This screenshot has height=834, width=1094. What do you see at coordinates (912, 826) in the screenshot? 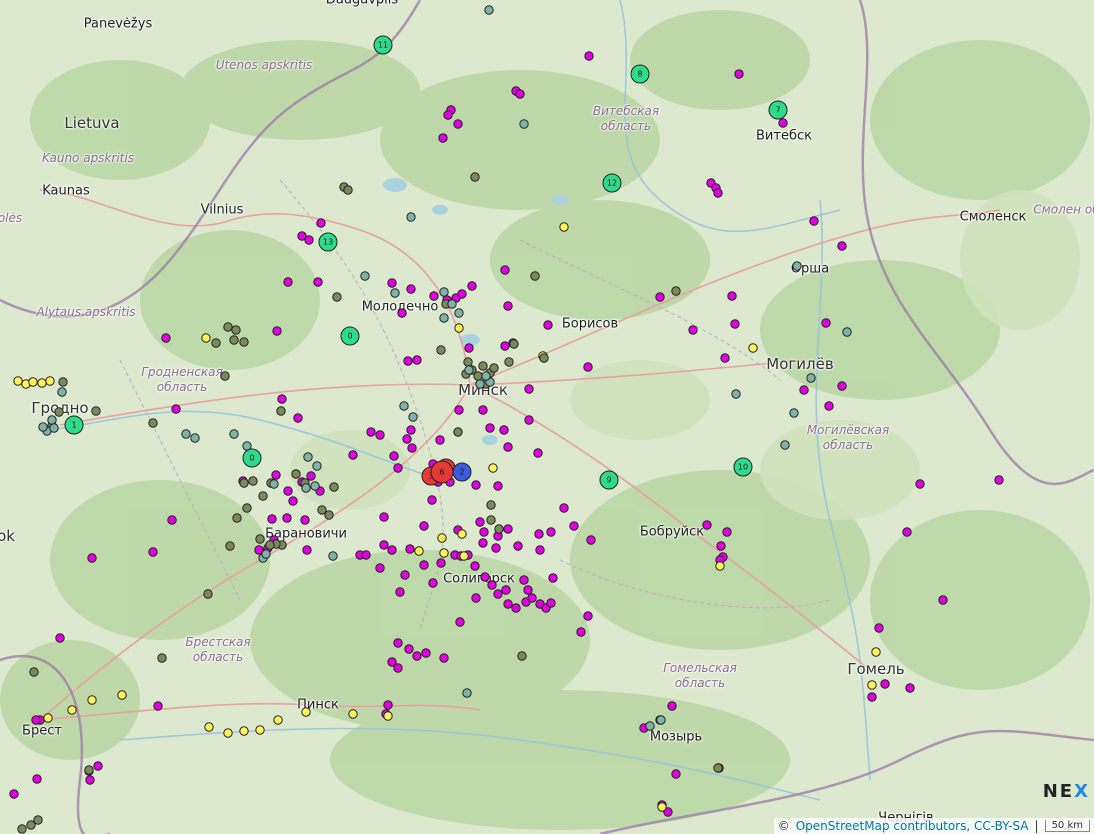
I see `osm-attribution-link: OpenStreetMap contributors, CC-BY-SA` at bounding box center [912, 826].